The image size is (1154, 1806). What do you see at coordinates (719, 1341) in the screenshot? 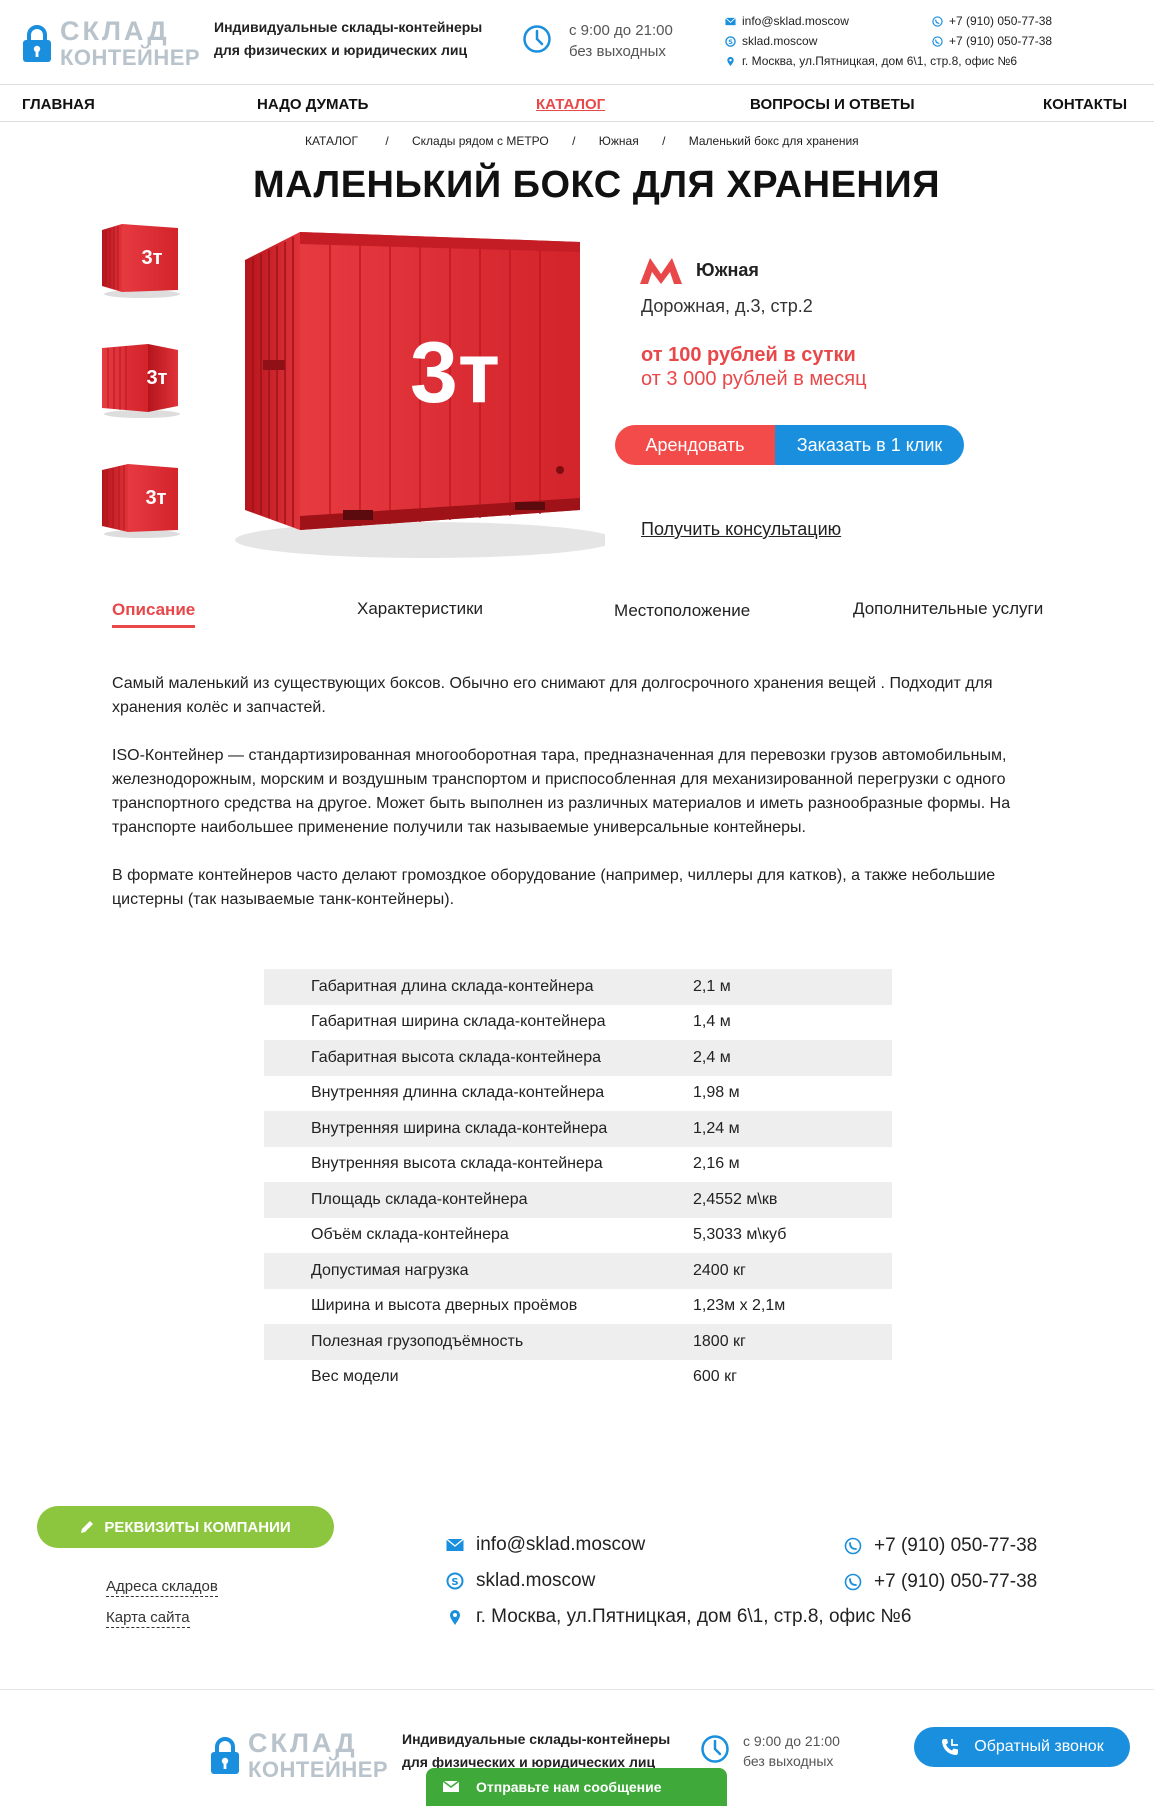
I see `spec-value: 1800 кг` at bounding box center [719, 1341].